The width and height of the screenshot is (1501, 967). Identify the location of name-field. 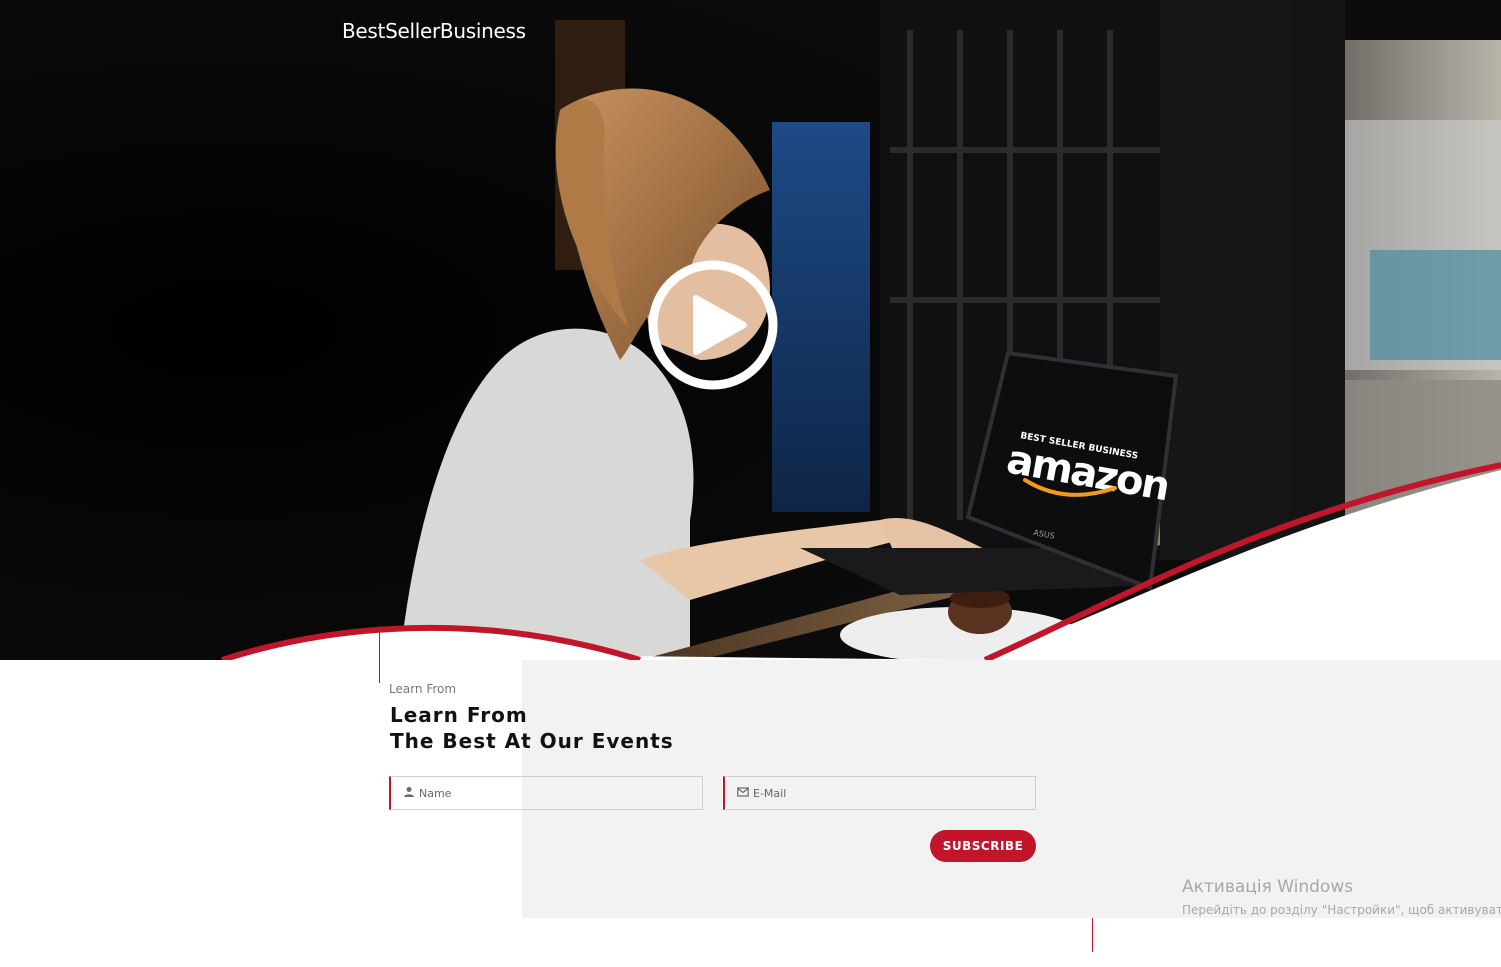
(546, 793).